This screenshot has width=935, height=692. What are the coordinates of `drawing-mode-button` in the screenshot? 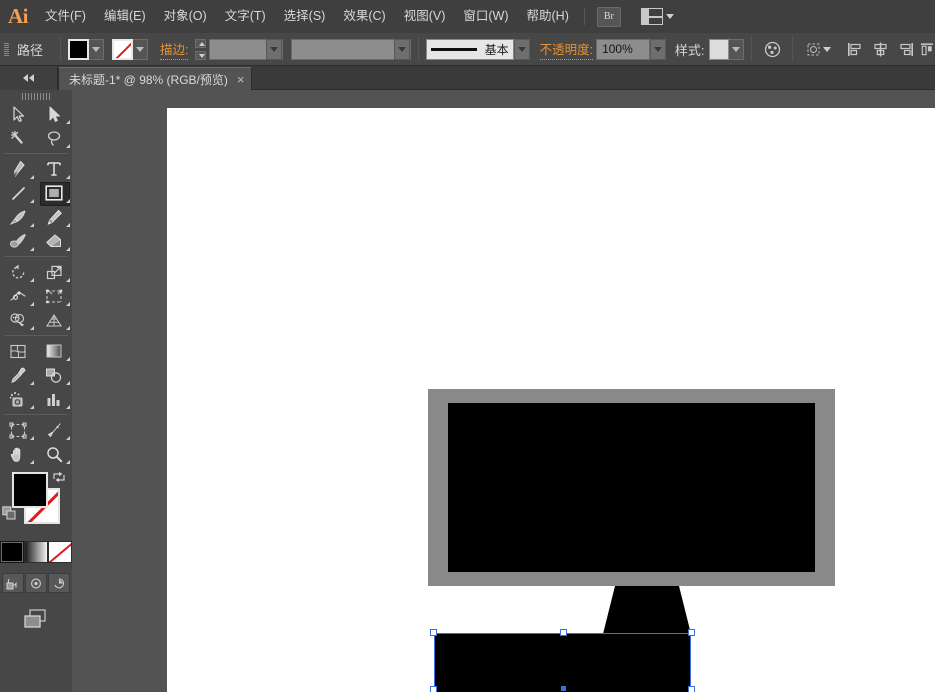 It's located at (36, 619).